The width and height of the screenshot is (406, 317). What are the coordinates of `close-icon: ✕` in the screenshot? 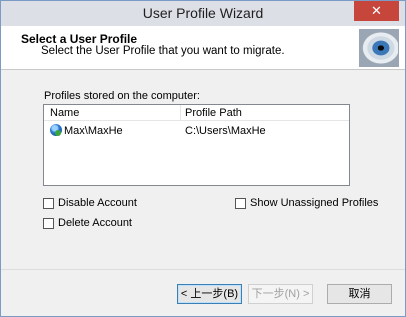 It's located at (376, 10).